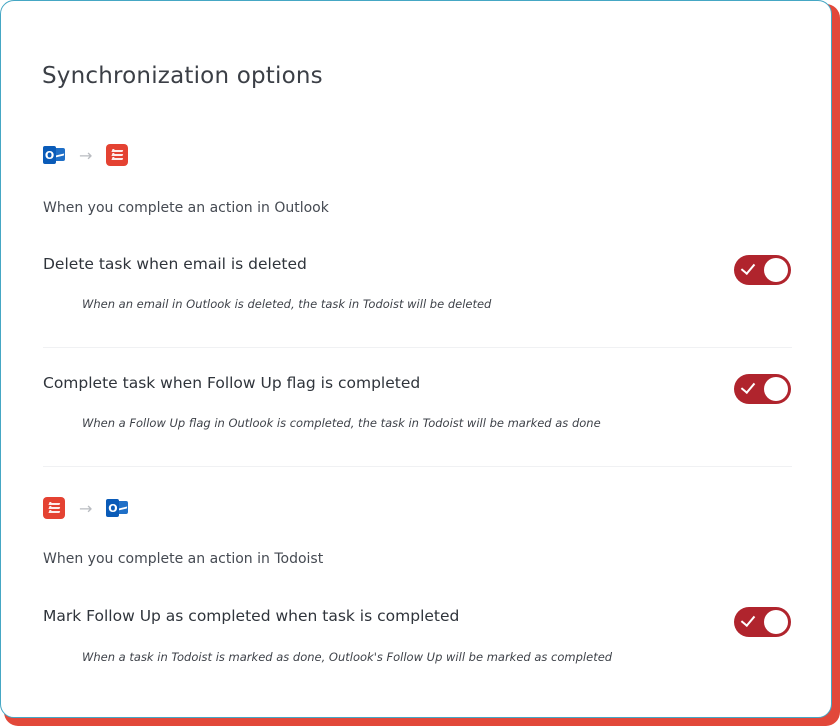 The width and height of the screenshot is (840, 726). I want to click on sync-direction-outlook-to-todoist: O →, so click(86, 155).